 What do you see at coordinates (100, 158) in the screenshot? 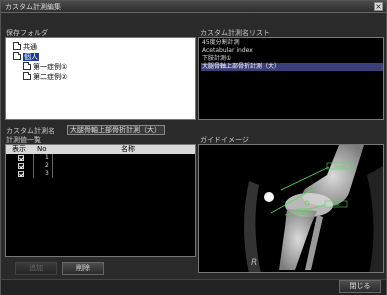
I see `table-row: 1` at bounding box center [100, 158].